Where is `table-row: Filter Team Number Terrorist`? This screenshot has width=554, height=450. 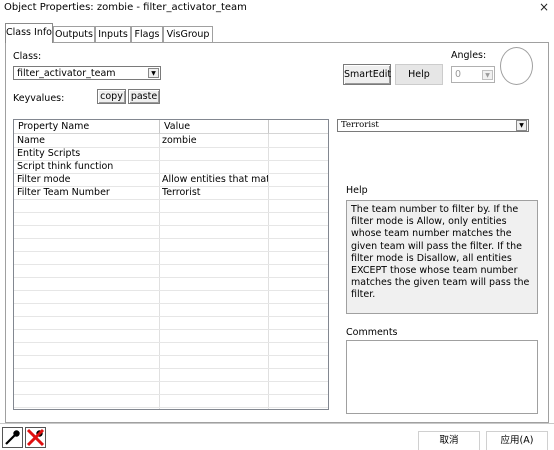 table-row: Filter Team Number Terrorist is located at coordinates (171, 193).